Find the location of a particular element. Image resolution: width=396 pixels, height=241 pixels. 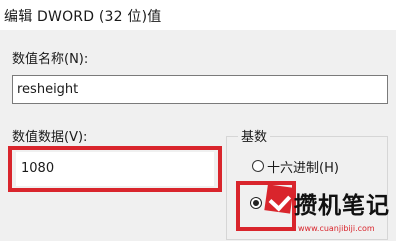

radio-decimal-dot is located at coordinates (256, 203).